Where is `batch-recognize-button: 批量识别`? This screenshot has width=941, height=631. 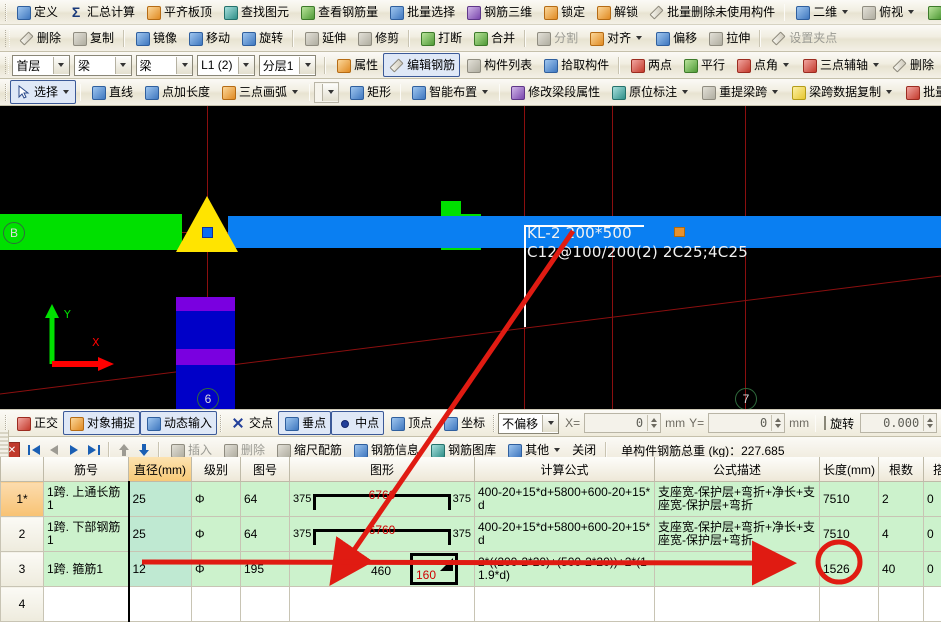
batch-recognize-button: 批量识别 is located at coordinates (920, 92).